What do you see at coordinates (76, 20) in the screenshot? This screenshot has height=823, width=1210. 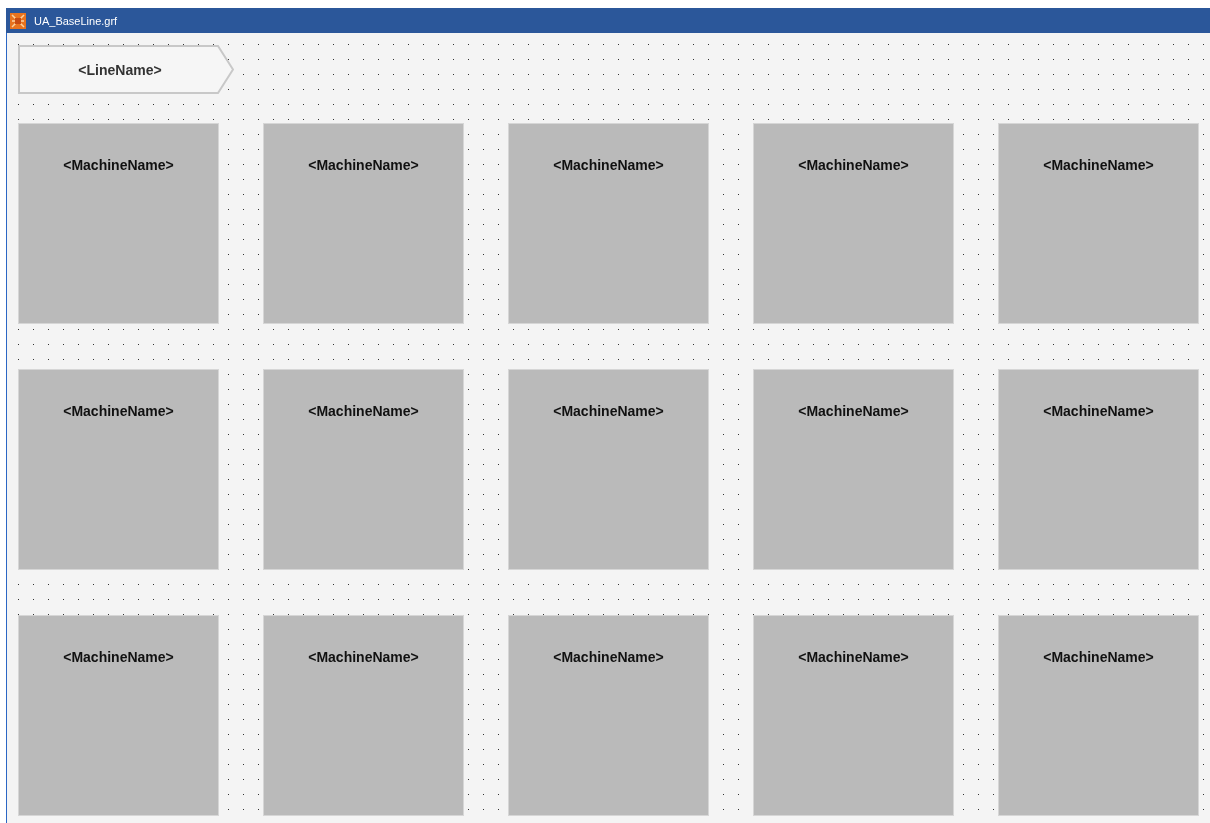 I see `window-title: UA_BaseLine.grf` at bounding box center [76, 20].